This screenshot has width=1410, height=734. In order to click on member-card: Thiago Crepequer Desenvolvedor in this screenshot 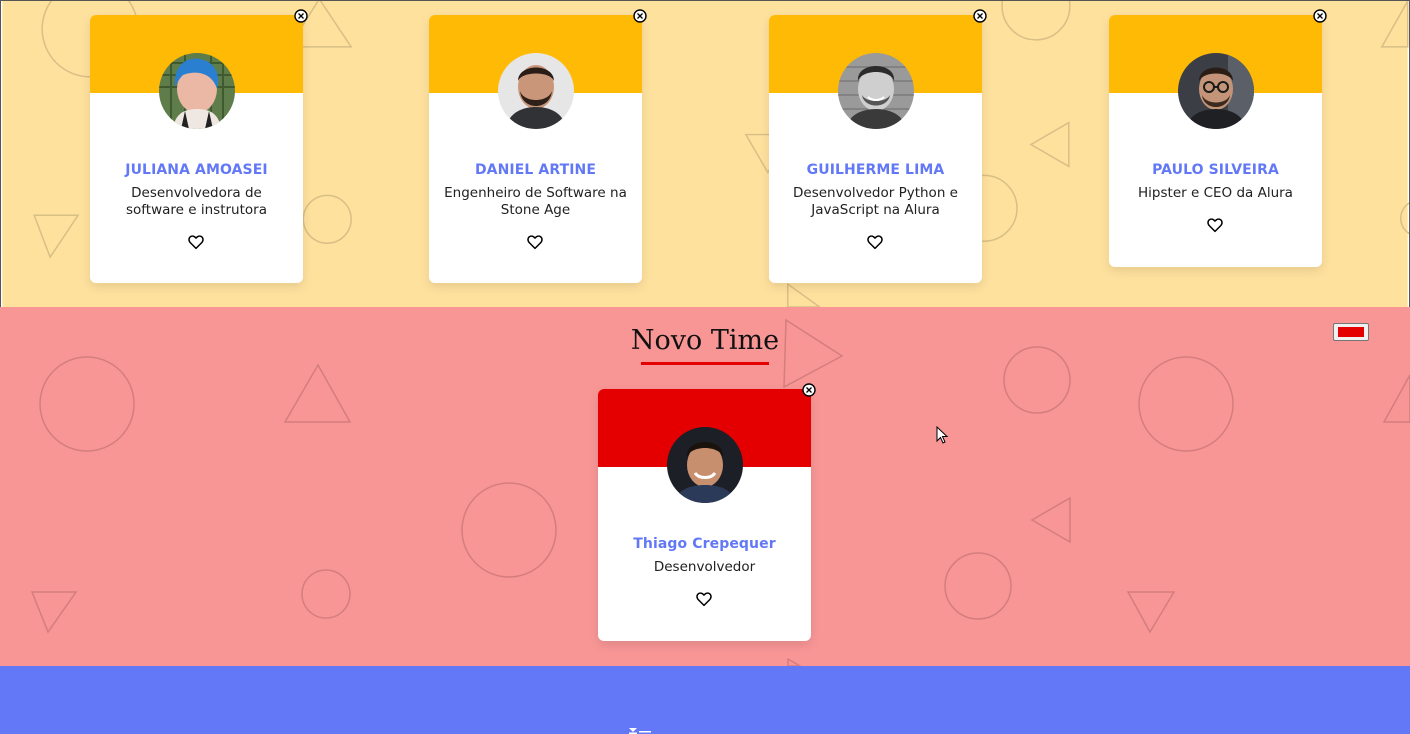, I will do `click(704, 515)`.